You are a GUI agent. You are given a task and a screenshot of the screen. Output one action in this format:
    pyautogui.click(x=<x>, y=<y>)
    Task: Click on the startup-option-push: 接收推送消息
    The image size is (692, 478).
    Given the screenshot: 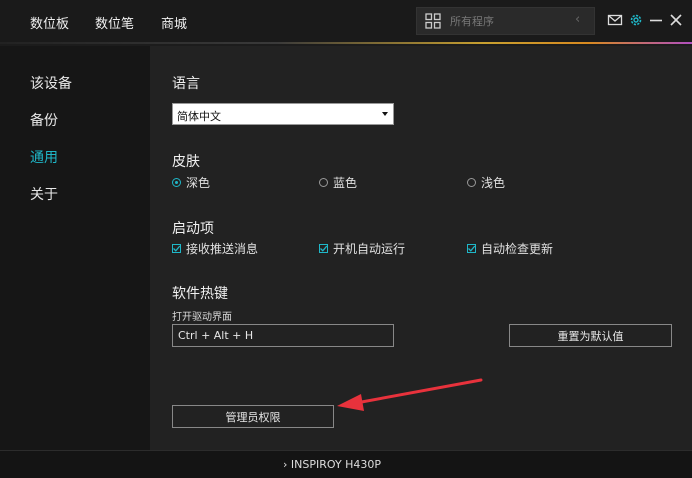 What is the action you would take?
    pyautogui.click(x=215, y=248)
    